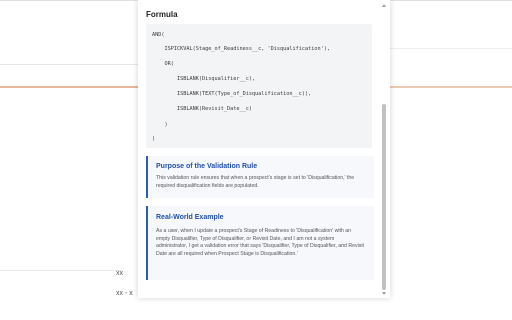 Image resolution: width=512 pixels, height=320 pixels. What do you see at coordinates (384, 5) in the screenshot?
I see `scroll-up-icon` at bounding box center [384, 5].